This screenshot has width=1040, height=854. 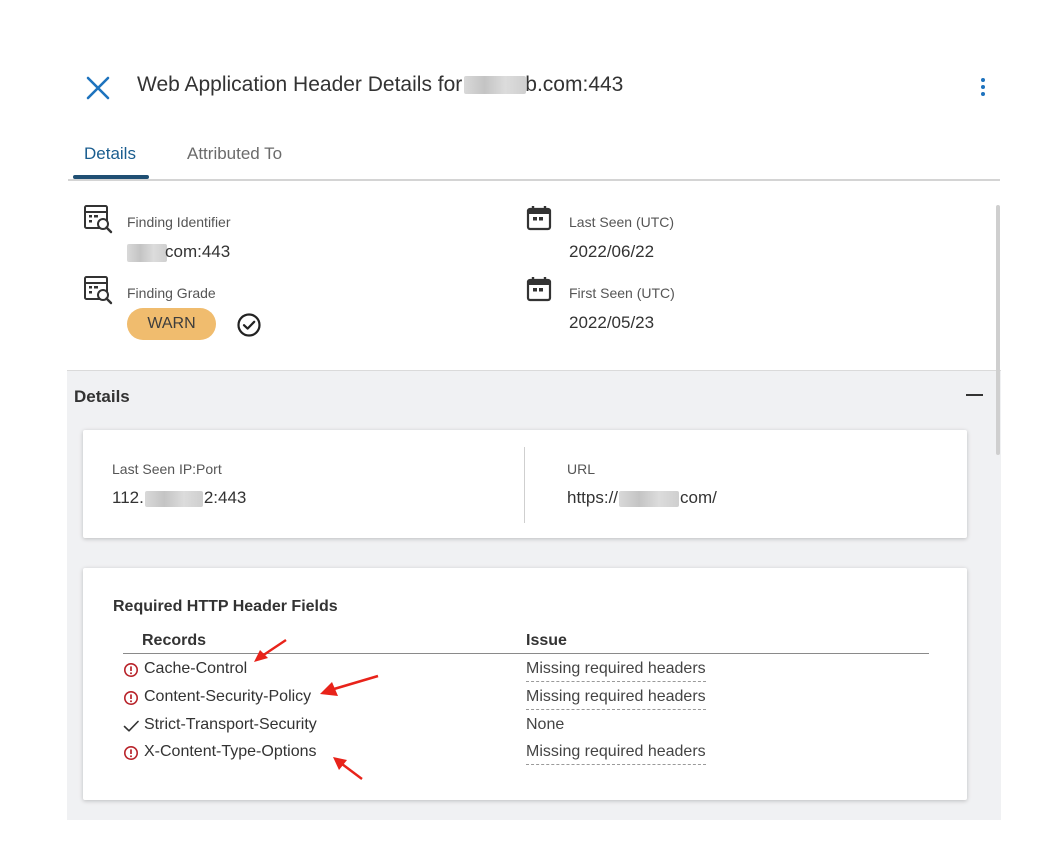 I want to click on last-seen-ip-label: Last Seen IP:Port, so click(x=167, y=469).